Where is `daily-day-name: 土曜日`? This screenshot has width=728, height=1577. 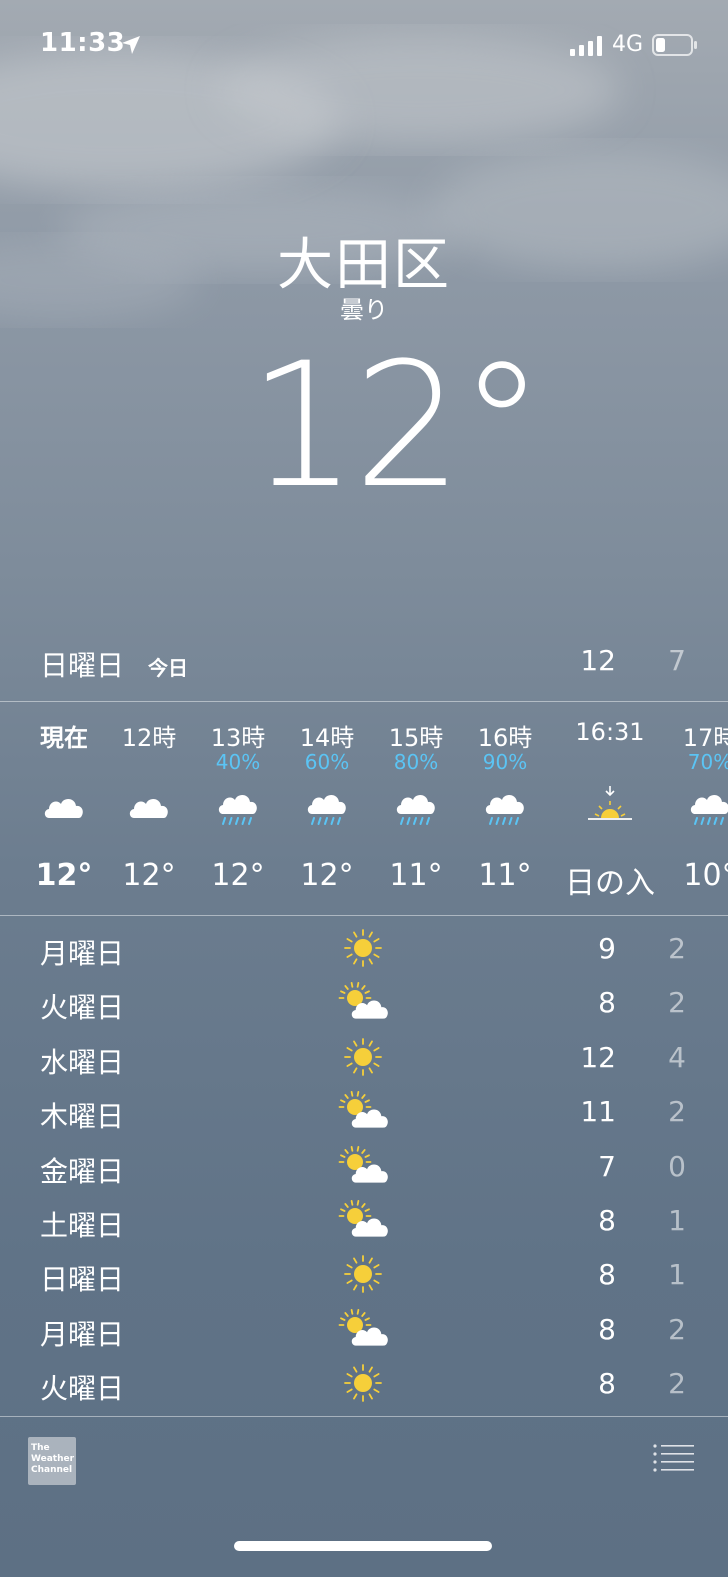 daily-day-name: 土曜日 is located at coordinates (82, 1225).